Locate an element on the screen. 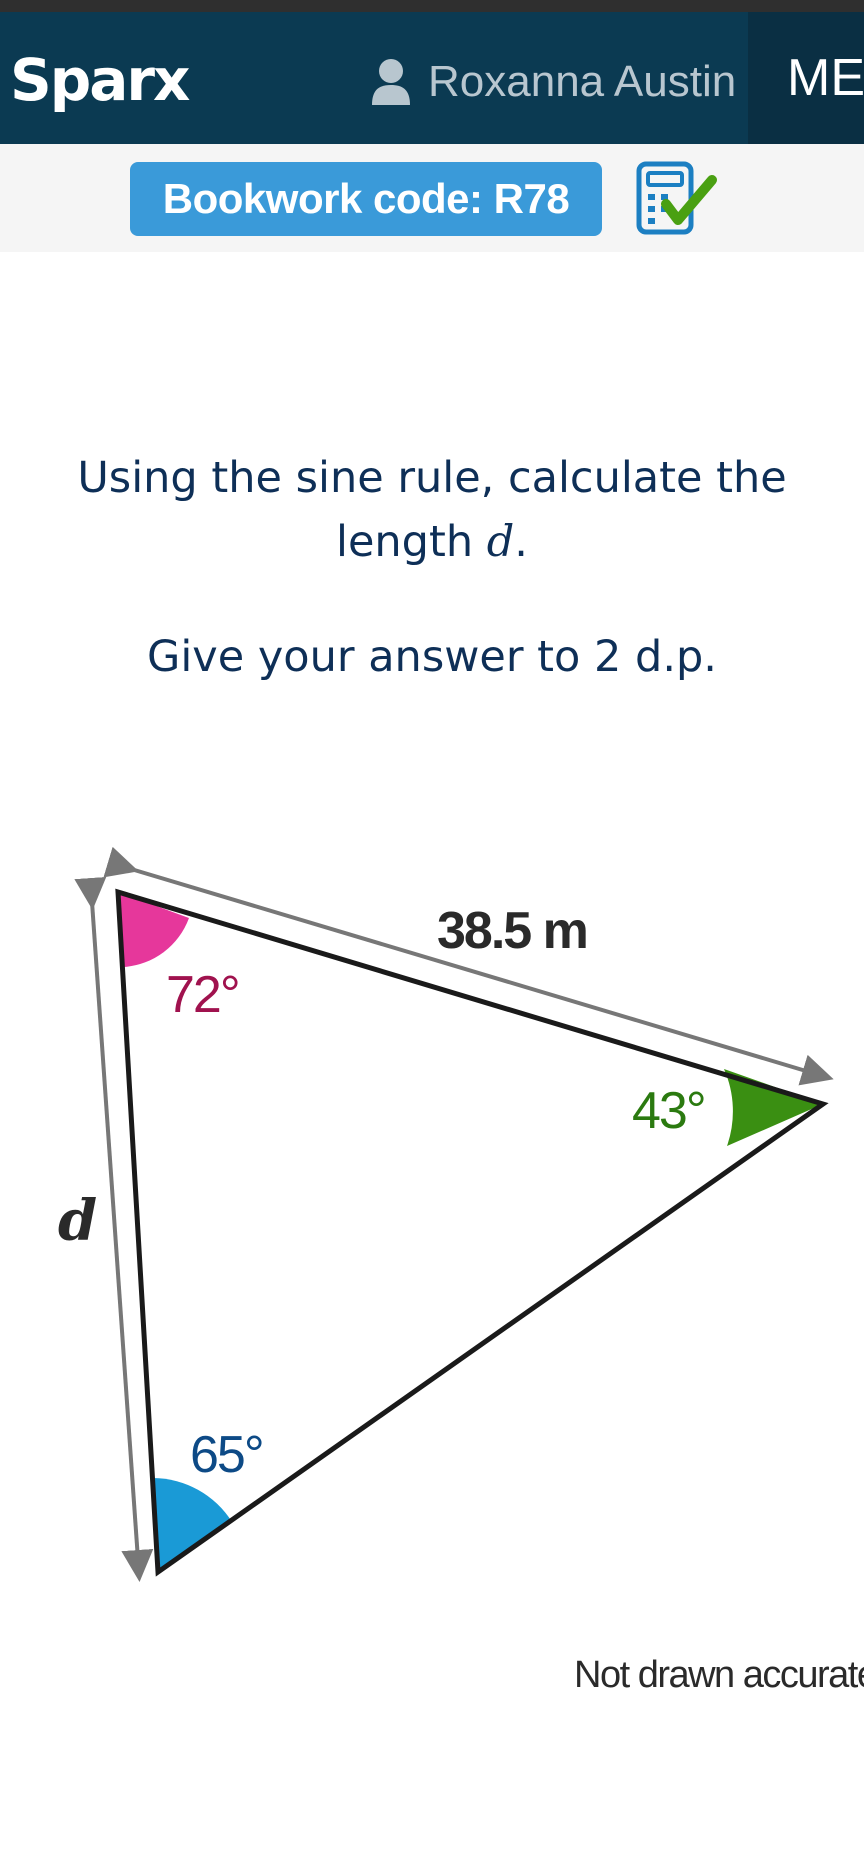 The width and height of the screenshot is (864, 1872). bookwork-bar: Bookwork code: R78 is located at coordinates (432, 198).